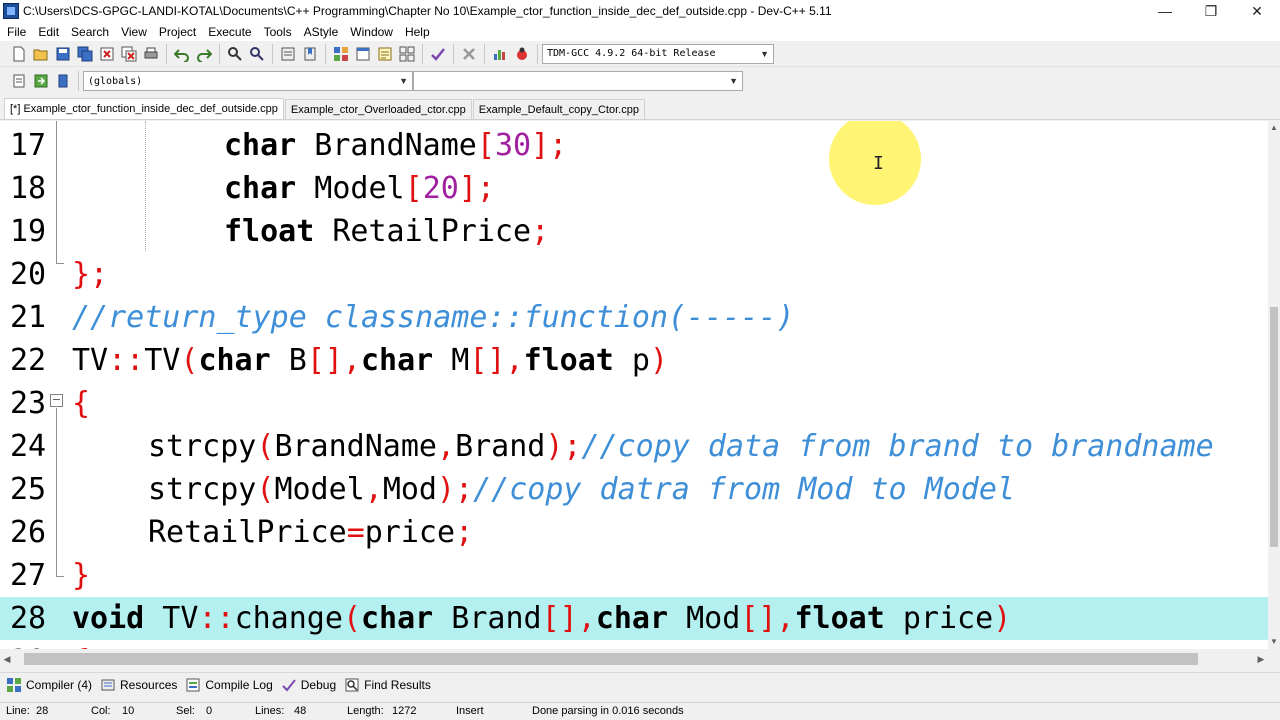 The height and width of the screenshot is (720, 1280). What do you see at coordinates (310, 54) in the screenshot?
I see `bookmark-icon` at bounding box center [310, 54].